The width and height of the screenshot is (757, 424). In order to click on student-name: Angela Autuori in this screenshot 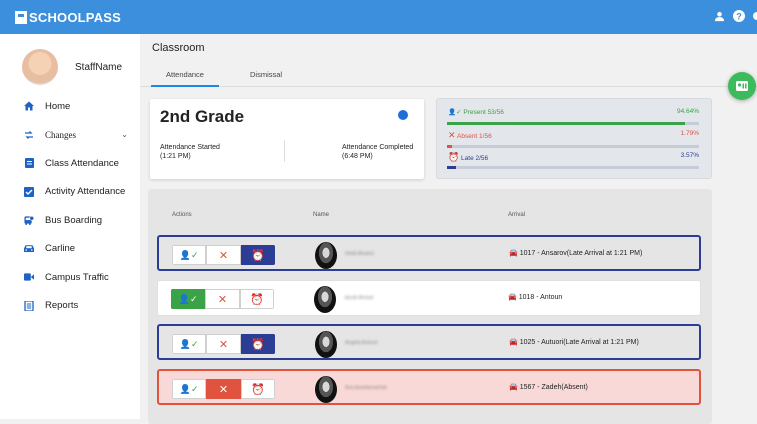, I will do `click(361, 343)`.